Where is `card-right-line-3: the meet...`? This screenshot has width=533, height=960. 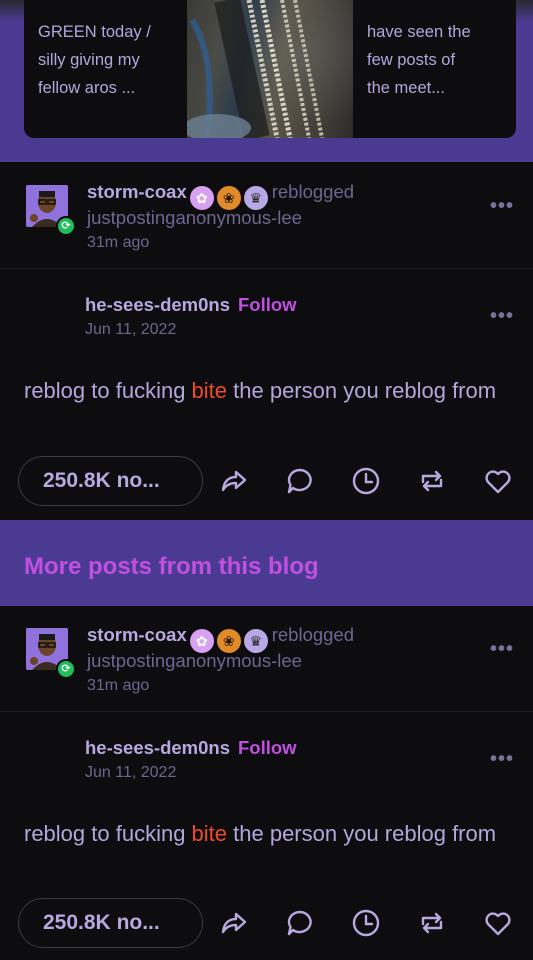
card-right-line-3: the meet... is located at coordinates (406, 88).